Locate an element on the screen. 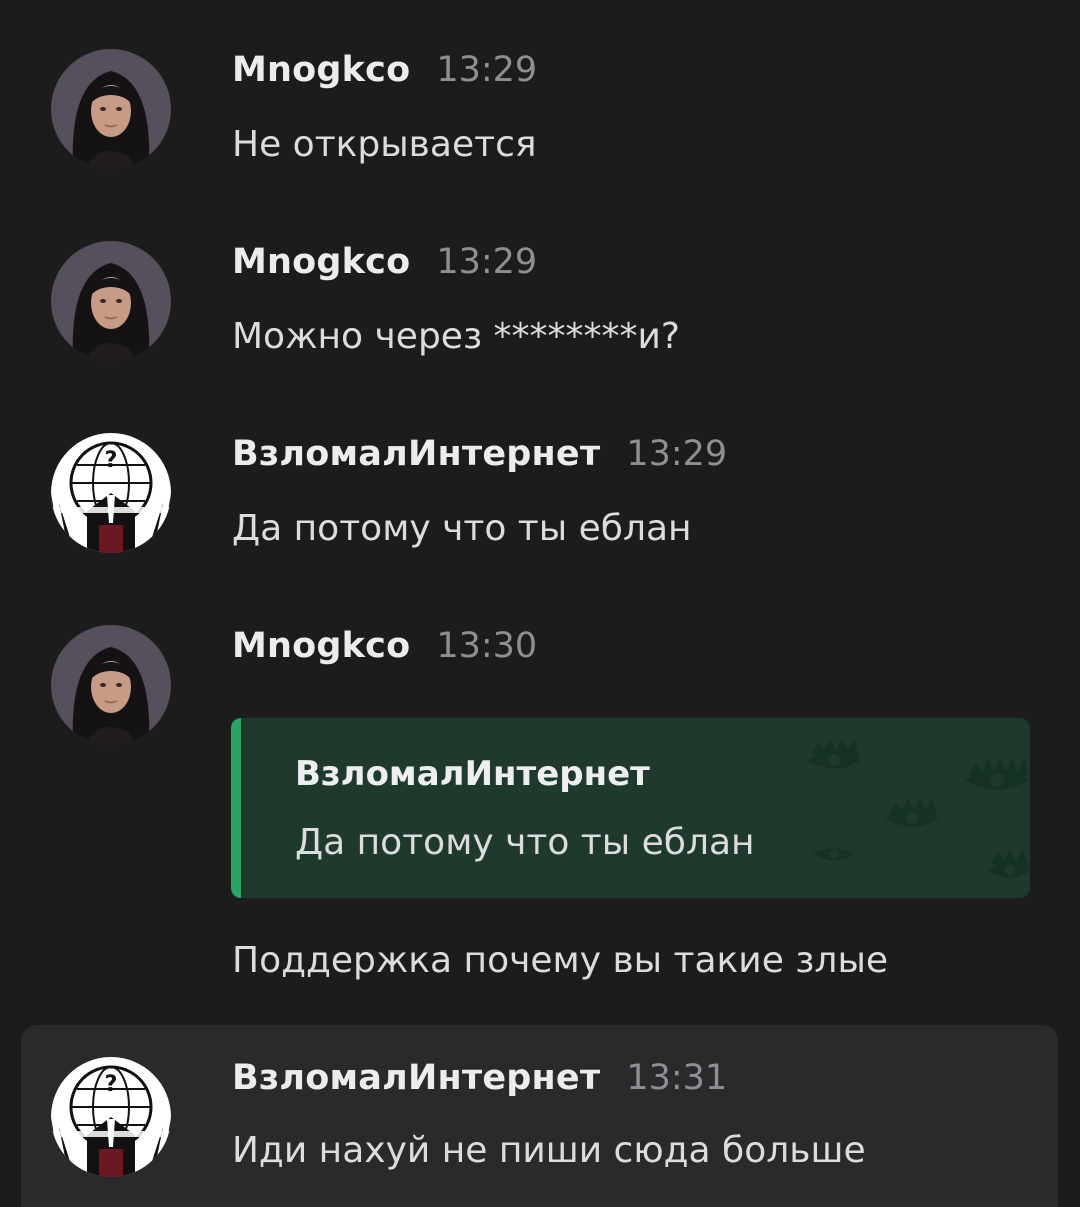 The image size is (1080, 1207). message-text: Поддержка почему вы такие злые is located at coordinates (560, 960).